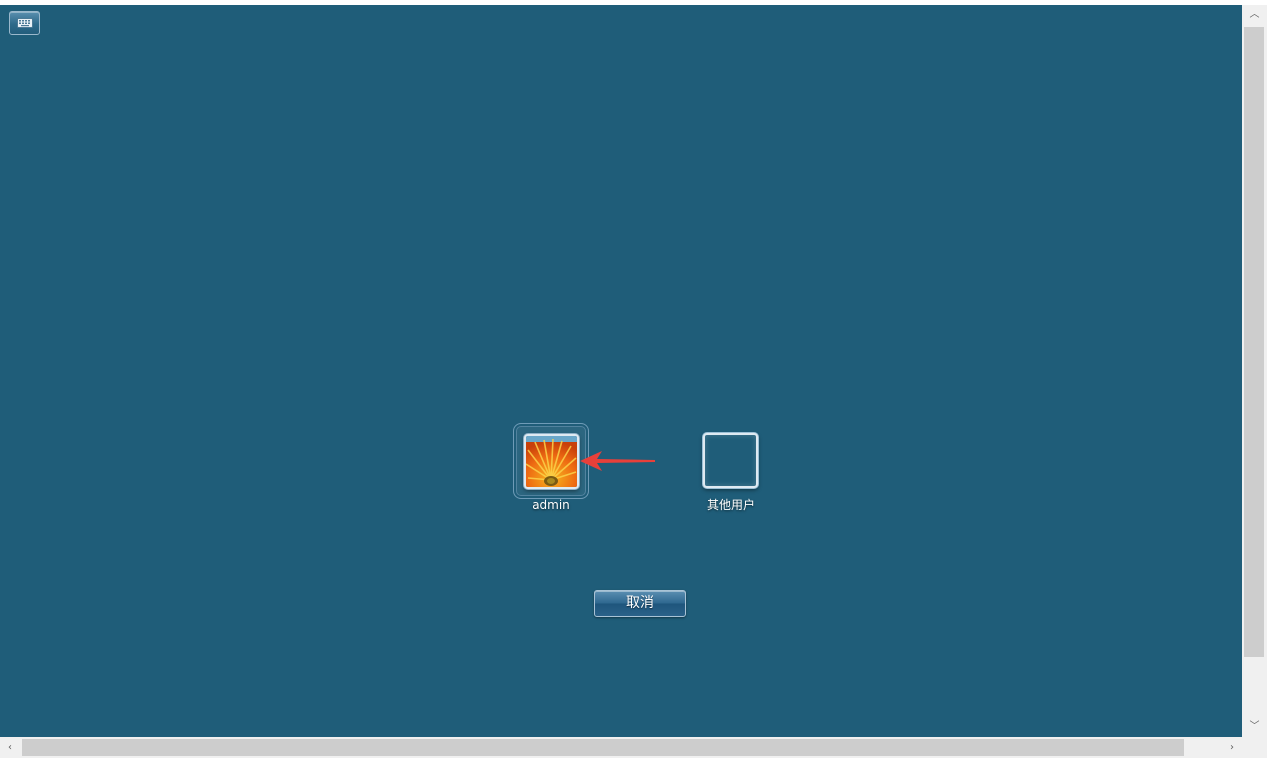  I want to click on user-picture-blank, so click(730, 460).